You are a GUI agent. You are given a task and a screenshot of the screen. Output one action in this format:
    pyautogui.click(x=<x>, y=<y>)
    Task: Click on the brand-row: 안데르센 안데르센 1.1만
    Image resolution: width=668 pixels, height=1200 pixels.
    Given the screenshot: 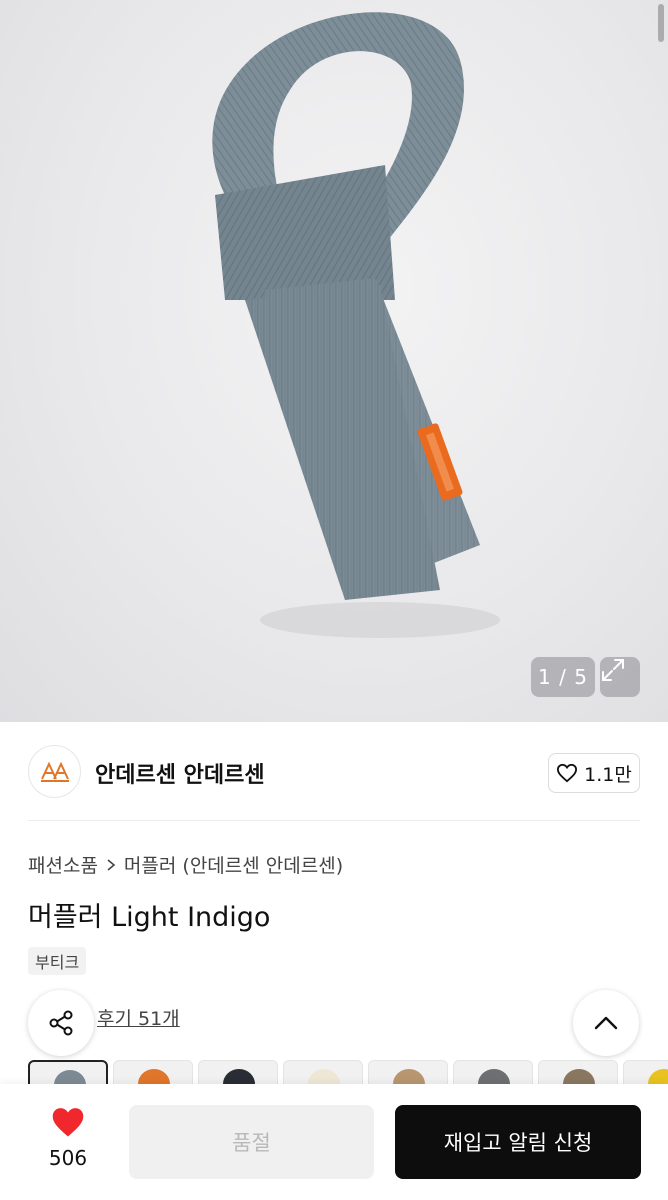 What is the action you would take?
    pyautogui.click(x=334, y=772)
    